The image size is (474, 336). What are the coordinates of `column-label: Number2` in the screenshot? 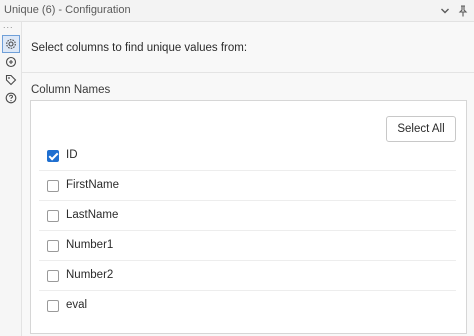 It's located at (90, 275).